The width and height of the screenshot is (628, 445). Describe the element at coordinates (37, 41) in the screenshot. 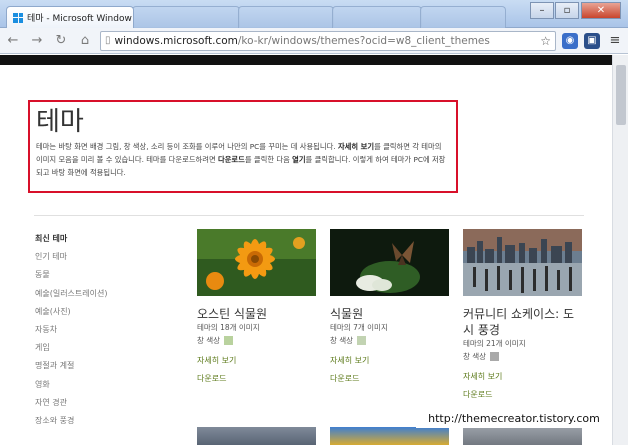

I see `forward-arrow-icon: →` at that location.